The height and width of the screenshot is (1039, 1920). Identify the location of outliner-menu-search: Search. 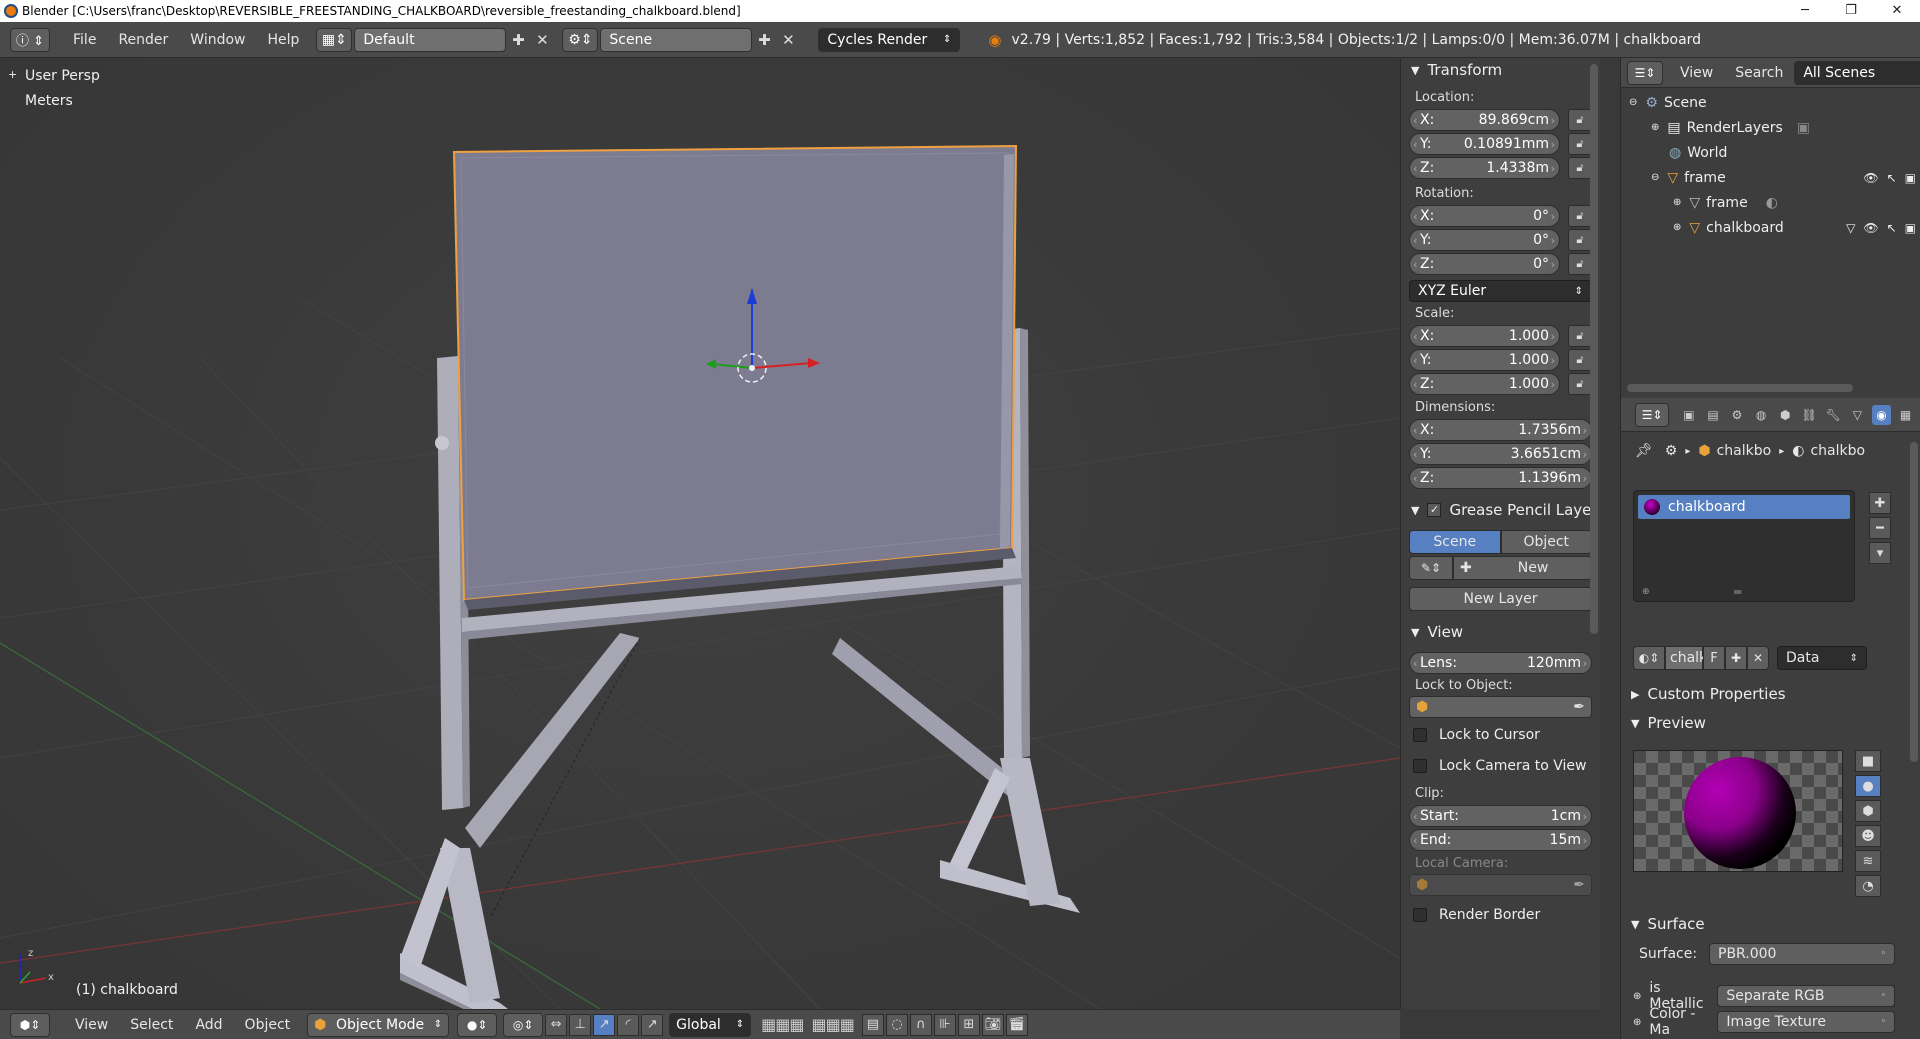
(1759, 73).